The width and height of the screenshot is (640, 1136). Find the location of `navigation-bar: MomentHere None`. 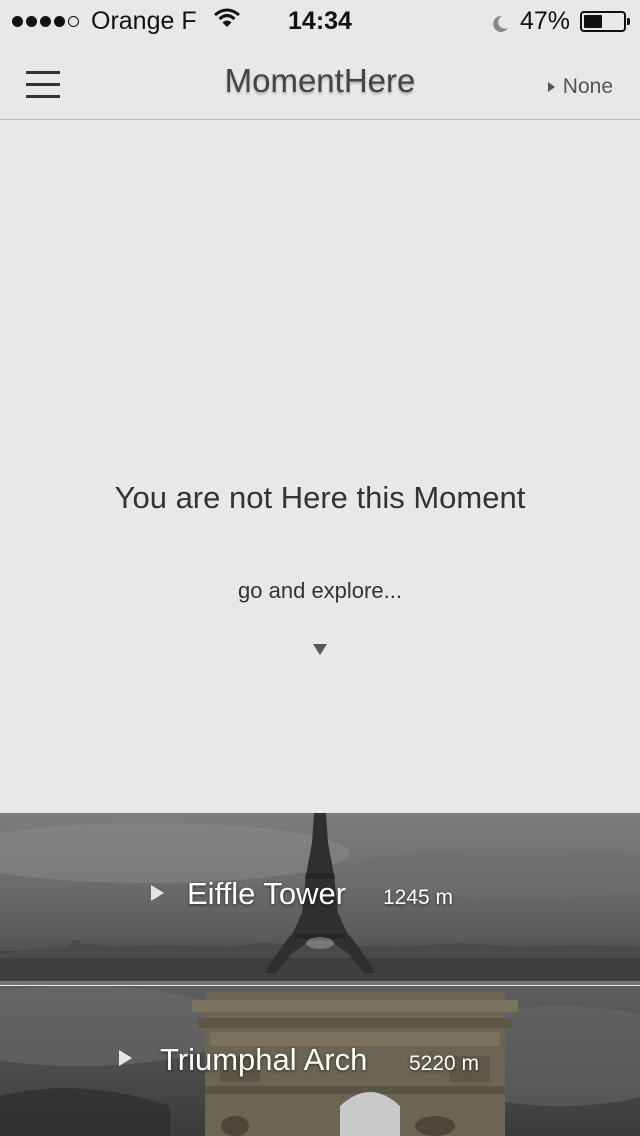

navigation-bar: MomentHere None is located at coordinates (320, 80).